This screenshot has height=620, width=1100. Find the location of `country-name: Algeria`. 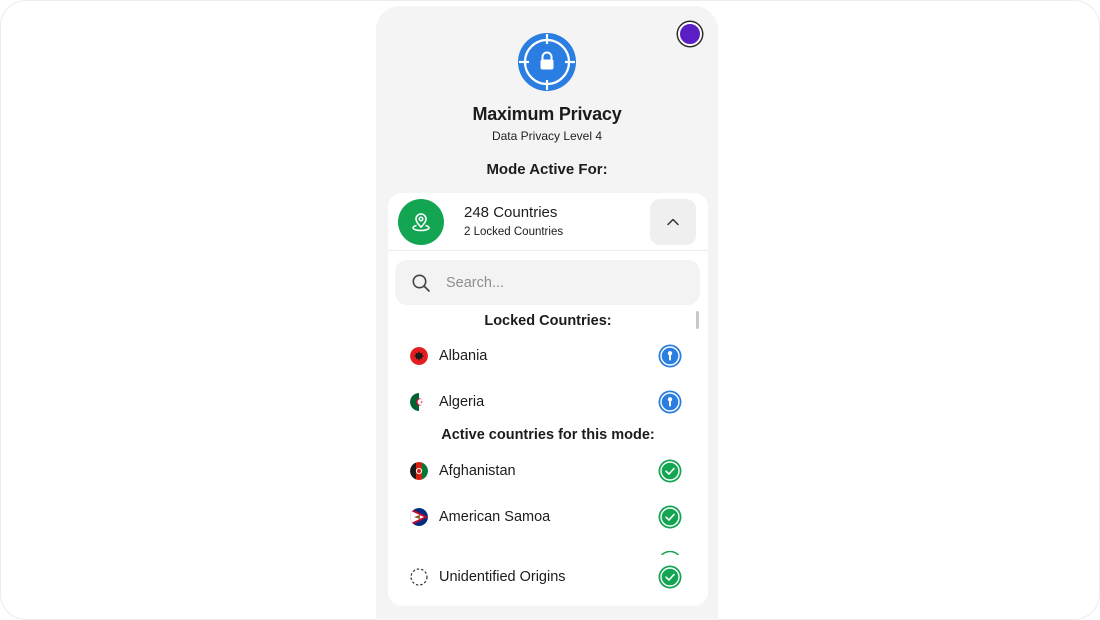

country-name: Algeria is located at coordinates (462, 402).